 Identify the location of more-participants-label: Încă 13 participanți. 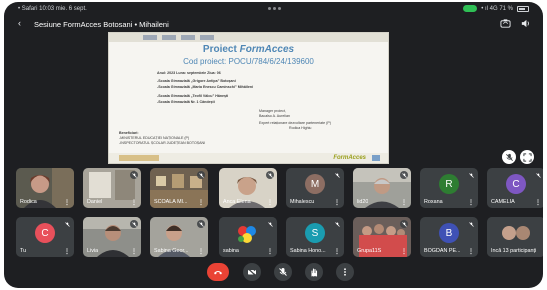
(514, 251).